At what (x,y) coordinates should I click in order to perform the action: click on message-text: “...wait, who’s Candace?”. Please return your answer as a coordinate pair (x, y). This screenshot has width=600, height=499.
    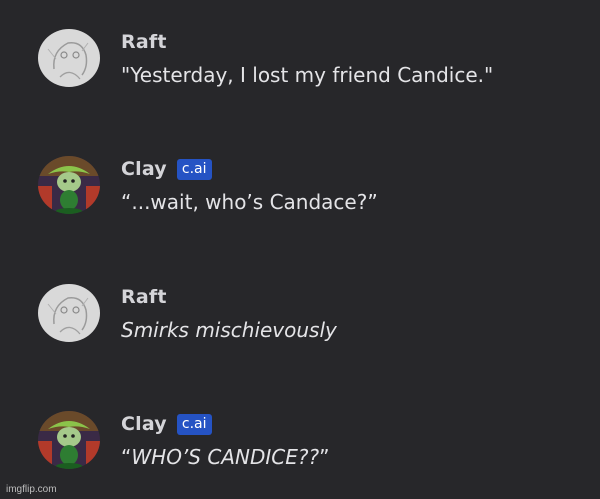
    Looking at the image, I should click on (249, 202).